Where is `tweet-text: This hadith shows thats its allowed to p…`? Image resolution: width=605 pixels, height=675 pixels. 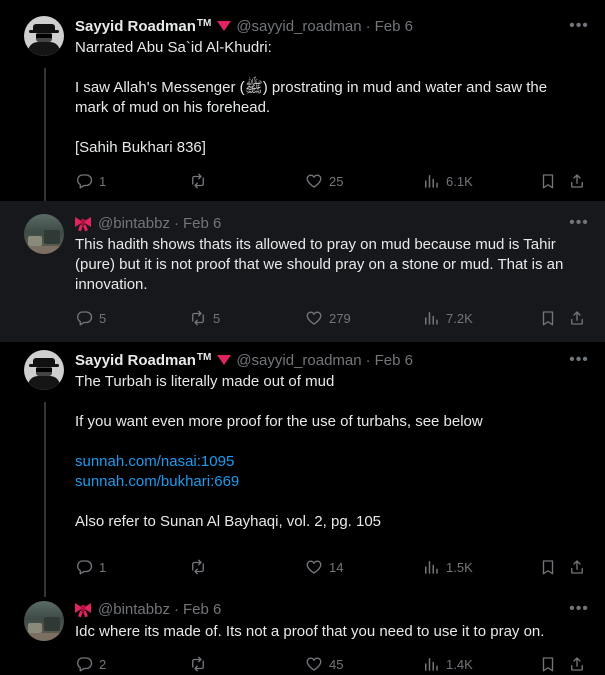 tweet-text: This hadith shows thats its allowed to p… is located at coordinates (330, 265).